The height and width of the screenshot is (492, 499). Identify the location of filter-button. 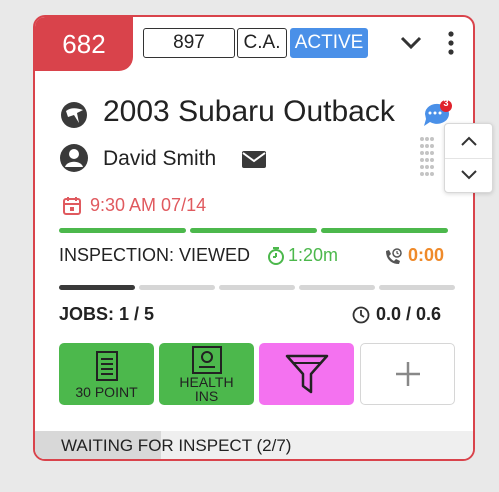
(306, 374).